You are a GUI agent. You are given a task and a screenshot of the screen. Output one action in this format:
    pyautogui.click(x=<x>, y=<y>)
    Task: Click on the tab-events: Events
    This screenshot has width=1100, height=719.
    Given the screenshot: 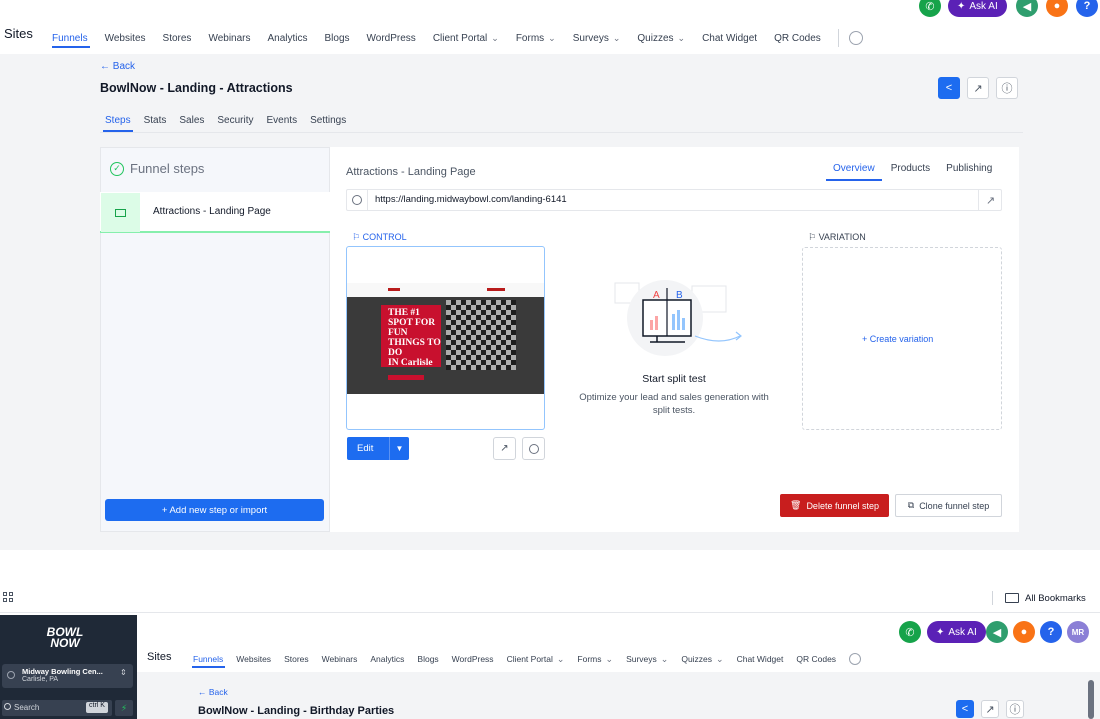 What is the action you would take?
    pyautogui.click(x=282, y=120)
    